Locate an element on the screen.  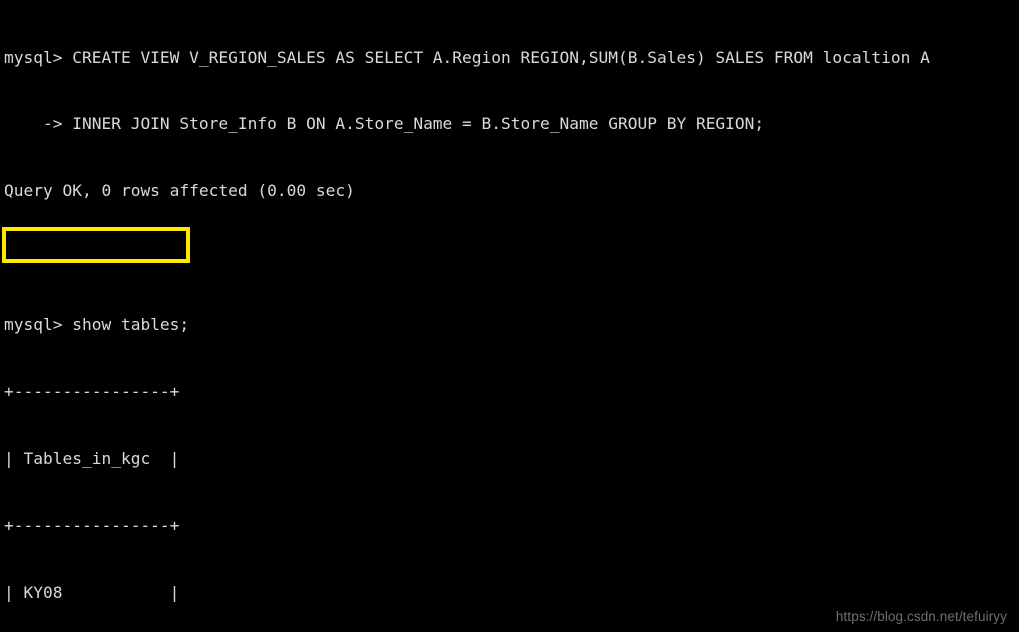
terminal-line: mysql> show tables; is located at coordinates (97, 325).